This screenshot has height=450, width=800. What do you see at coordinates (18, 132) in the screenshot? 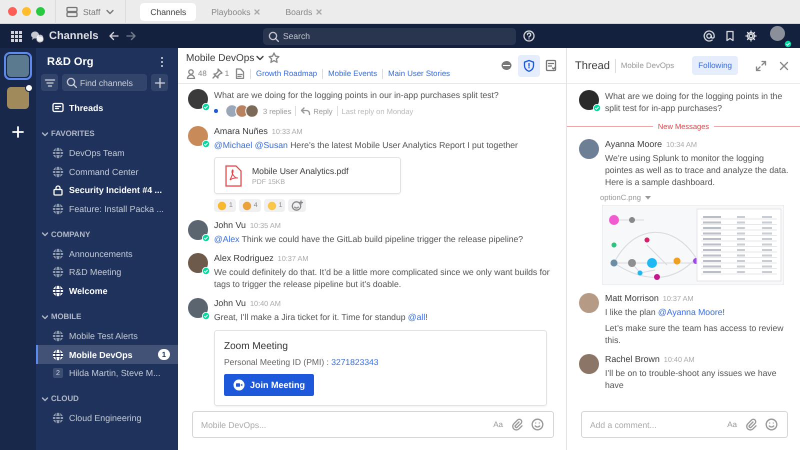
I see `add-team-icon` at bounding box center [18, 132].